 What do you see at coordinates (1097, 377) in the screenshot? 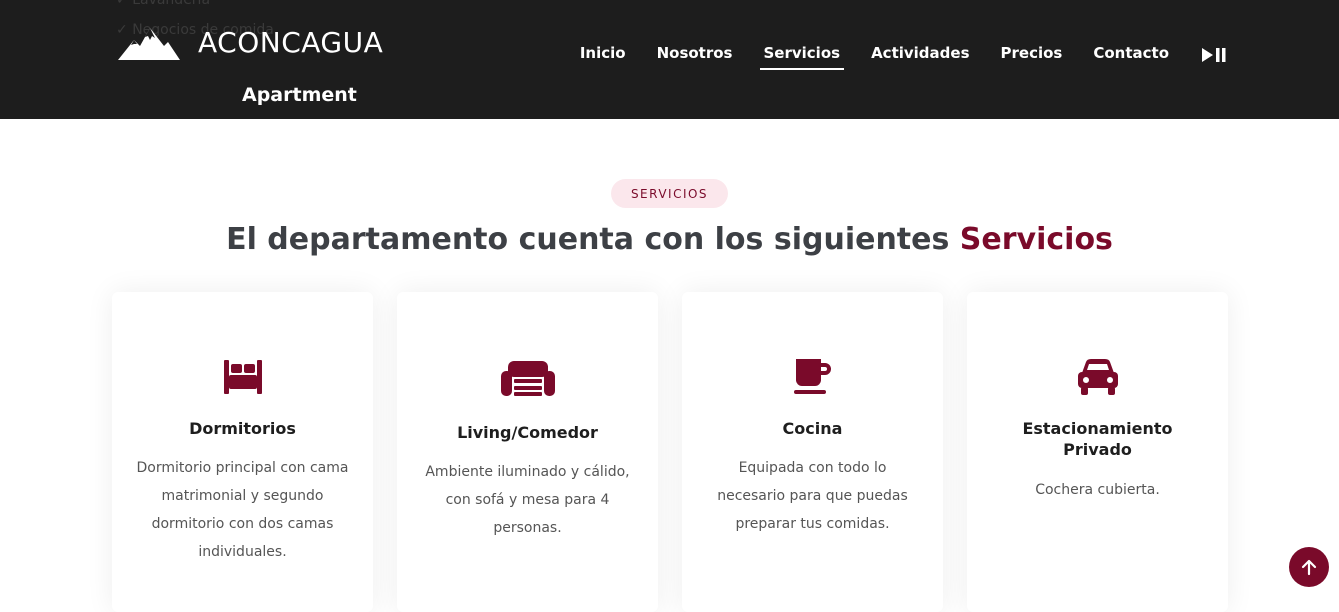
I see `car-icon` at bounding box center [1097, 377].